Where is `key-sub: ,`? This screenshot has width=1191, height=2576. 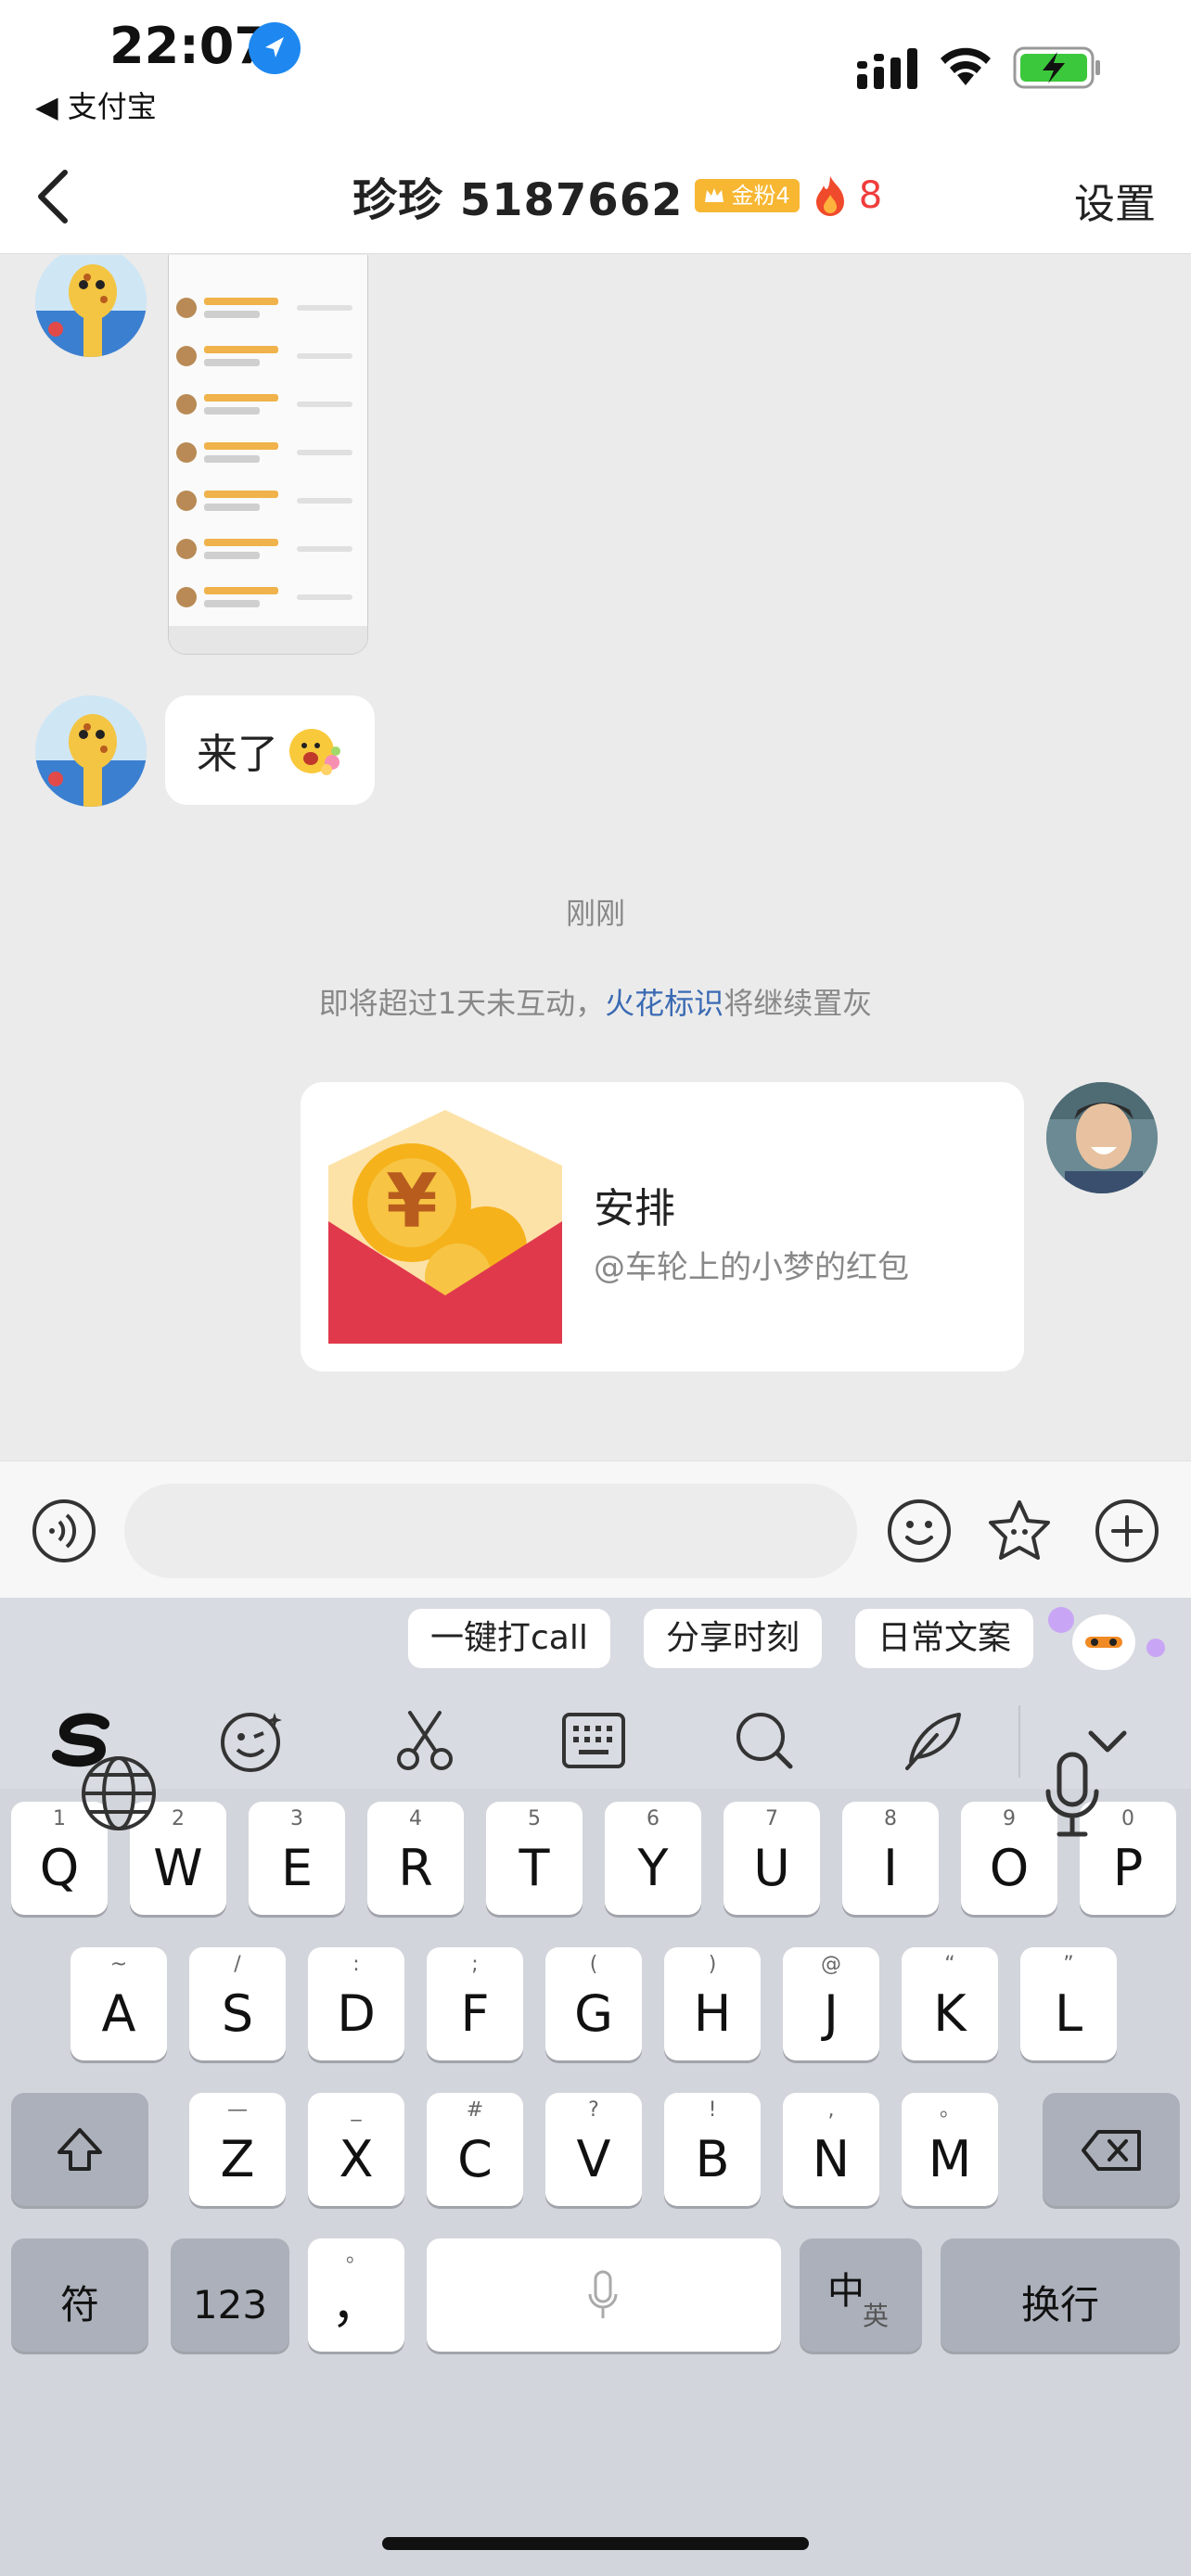 key-sub: , is located at coordinates (831, 2110).